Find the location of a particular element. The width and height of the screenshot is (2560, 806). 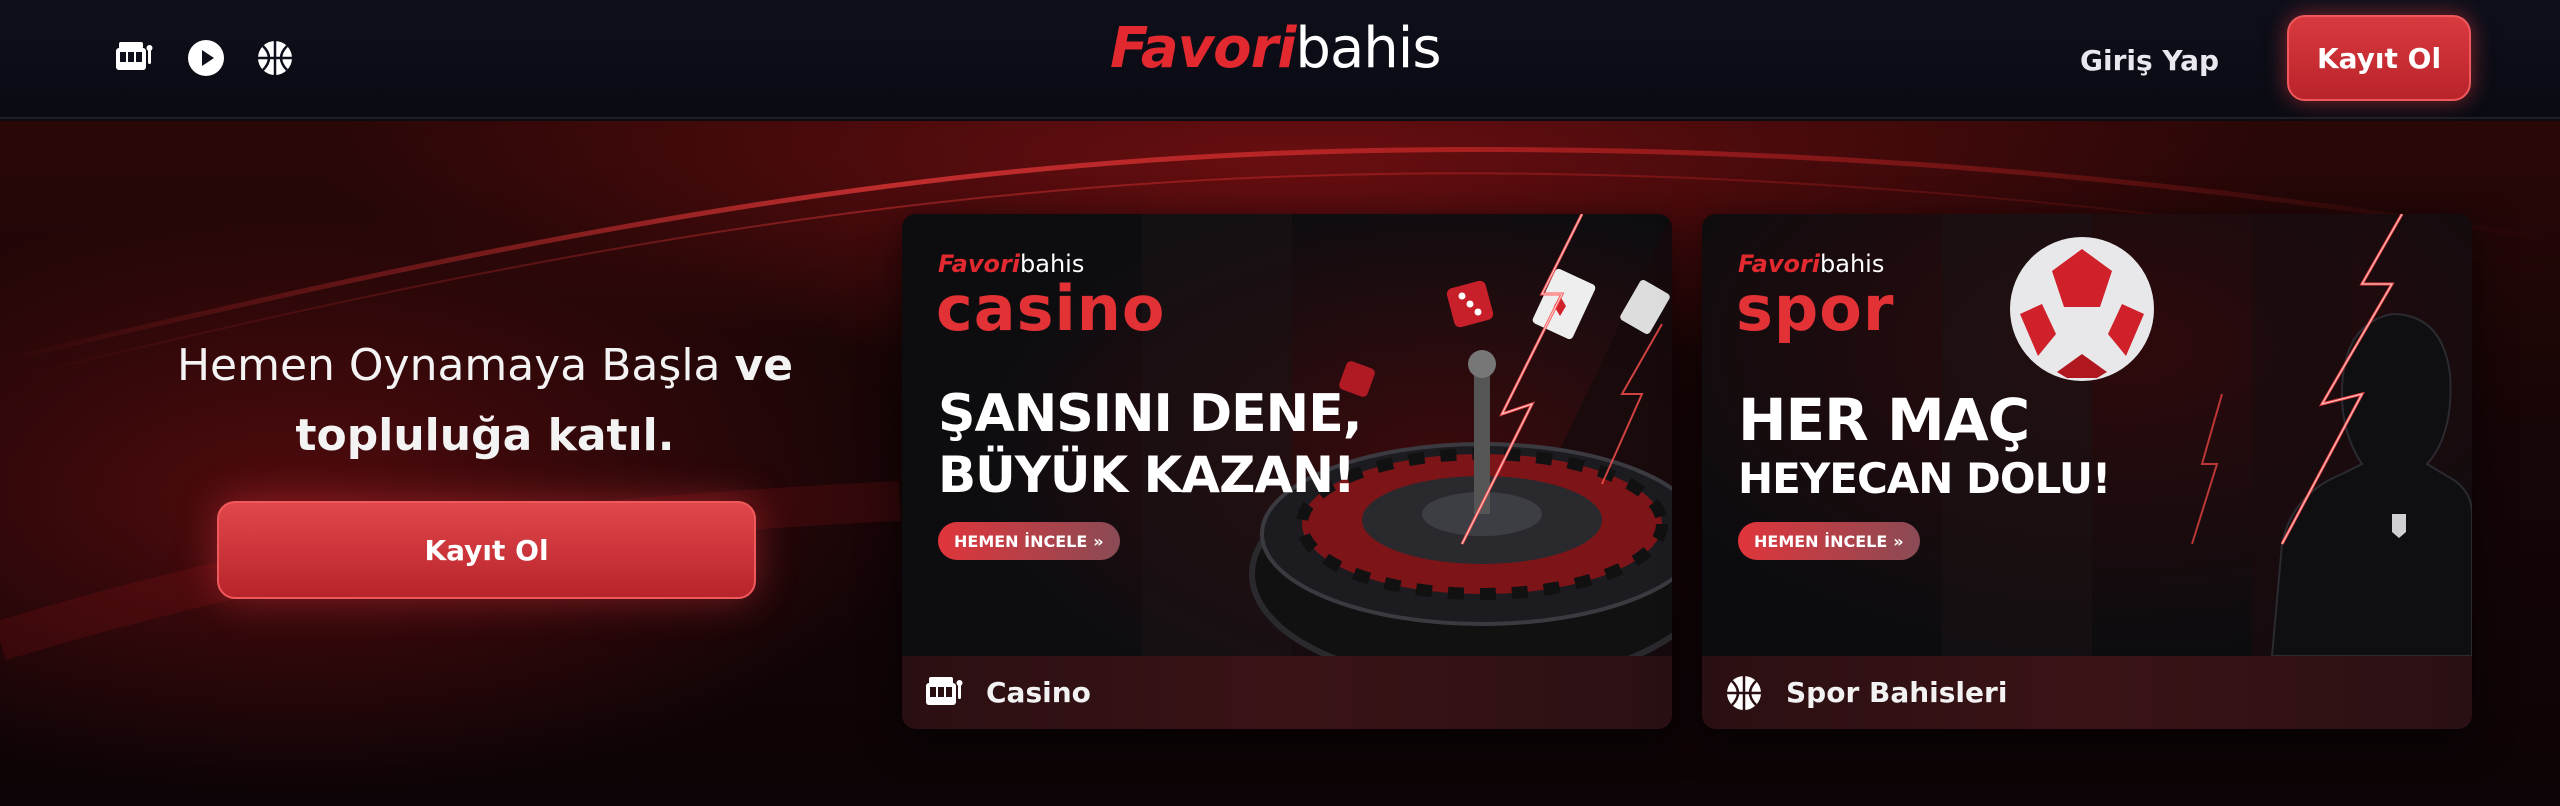

casino-headline-1: ŞANSINI DENE, is located at coordinates (1150, 414).